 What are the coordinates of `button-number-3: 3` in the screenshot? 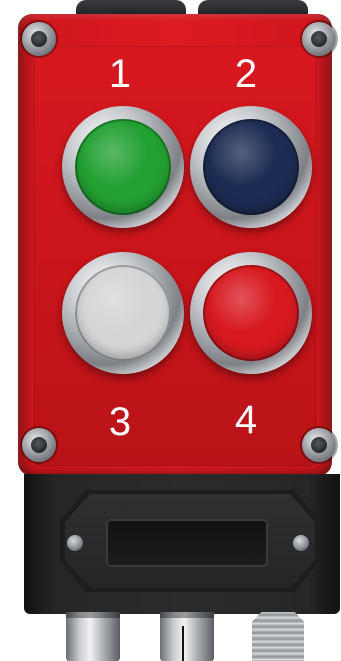 It's located at (120, 422).